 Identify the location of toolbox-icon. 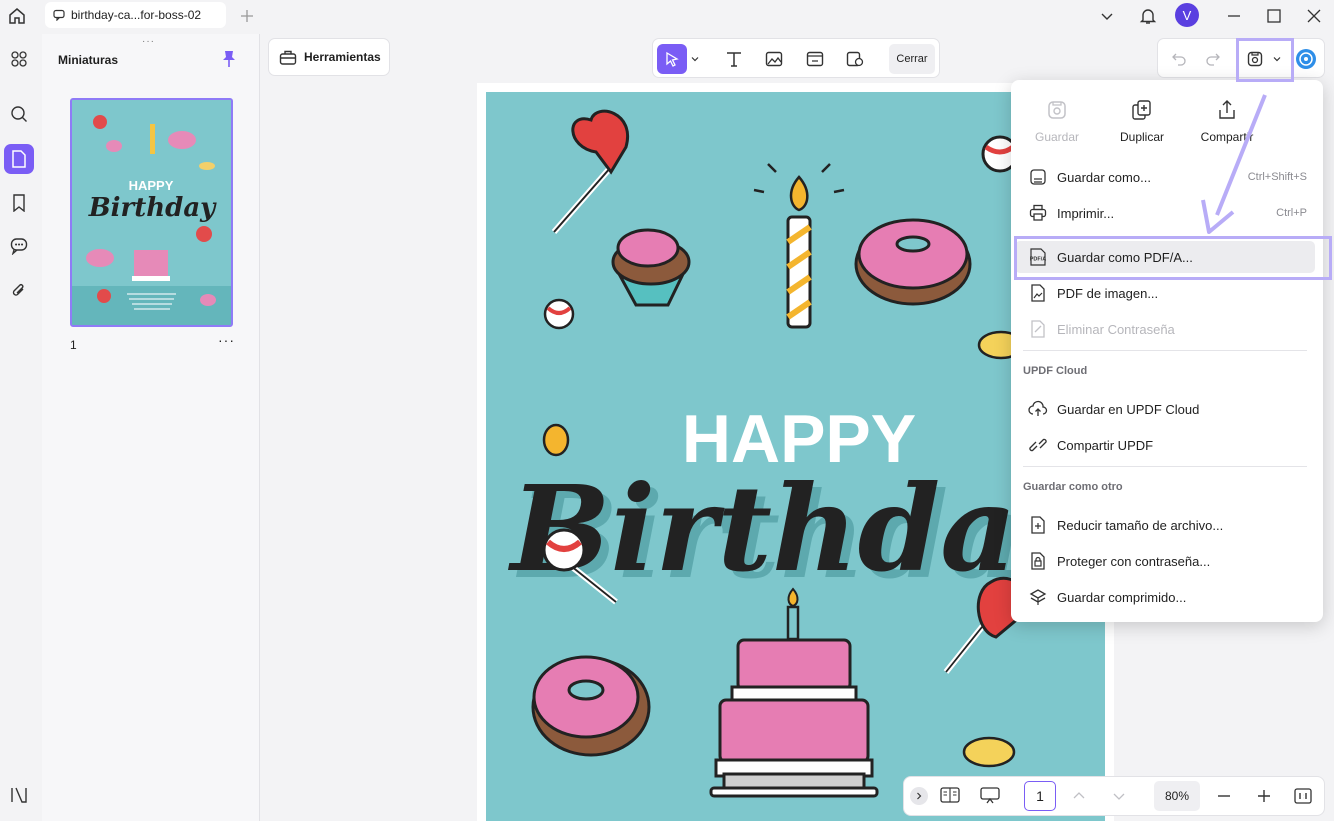
(288, 57).